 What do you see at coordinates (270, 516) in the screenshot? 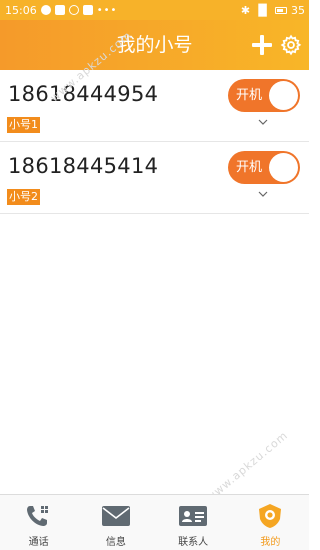
I see `profile-badge-icon` at bounding box center [270, 516].